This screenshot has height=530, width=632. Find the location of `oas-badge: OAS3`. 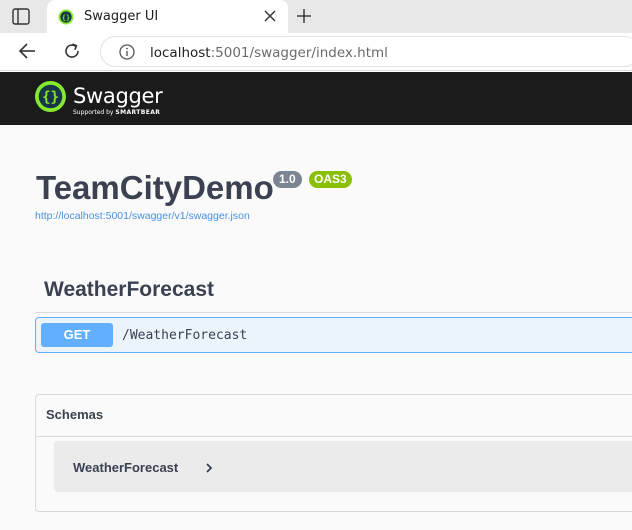

oas-badge: OAS3 is located at coordinates (330, 179).